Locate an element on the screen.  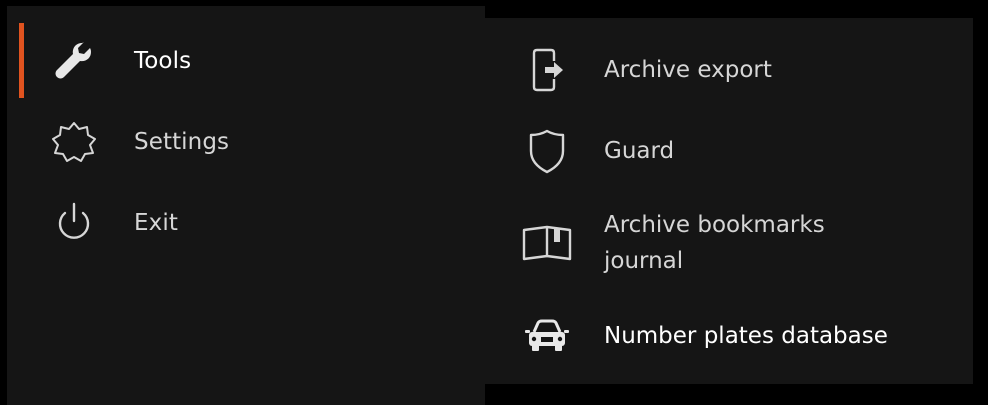
submenu-item-number-plates-database-label: Number plates database is located at coordinates (746, 336).